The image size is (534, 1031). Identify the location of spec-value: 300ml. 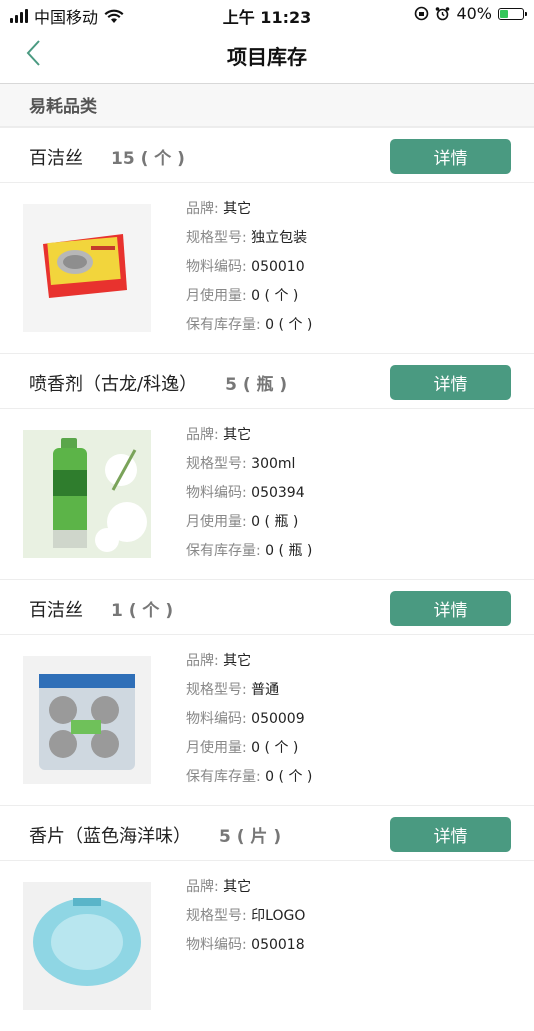
(273, 464).